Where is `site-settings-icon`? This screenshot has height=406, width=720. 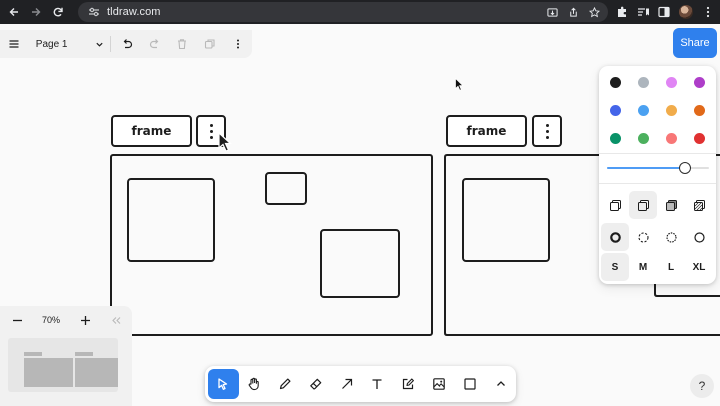
site-settings-icon is located at coordinates (94, 12).